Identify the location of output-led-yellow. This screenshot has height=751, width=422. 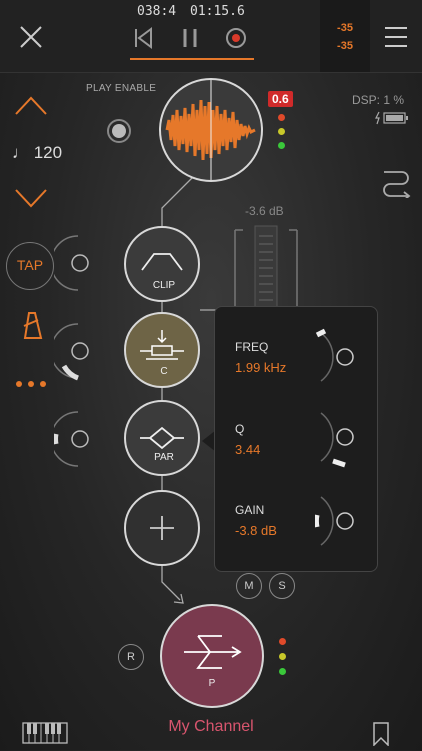
(282, 656).